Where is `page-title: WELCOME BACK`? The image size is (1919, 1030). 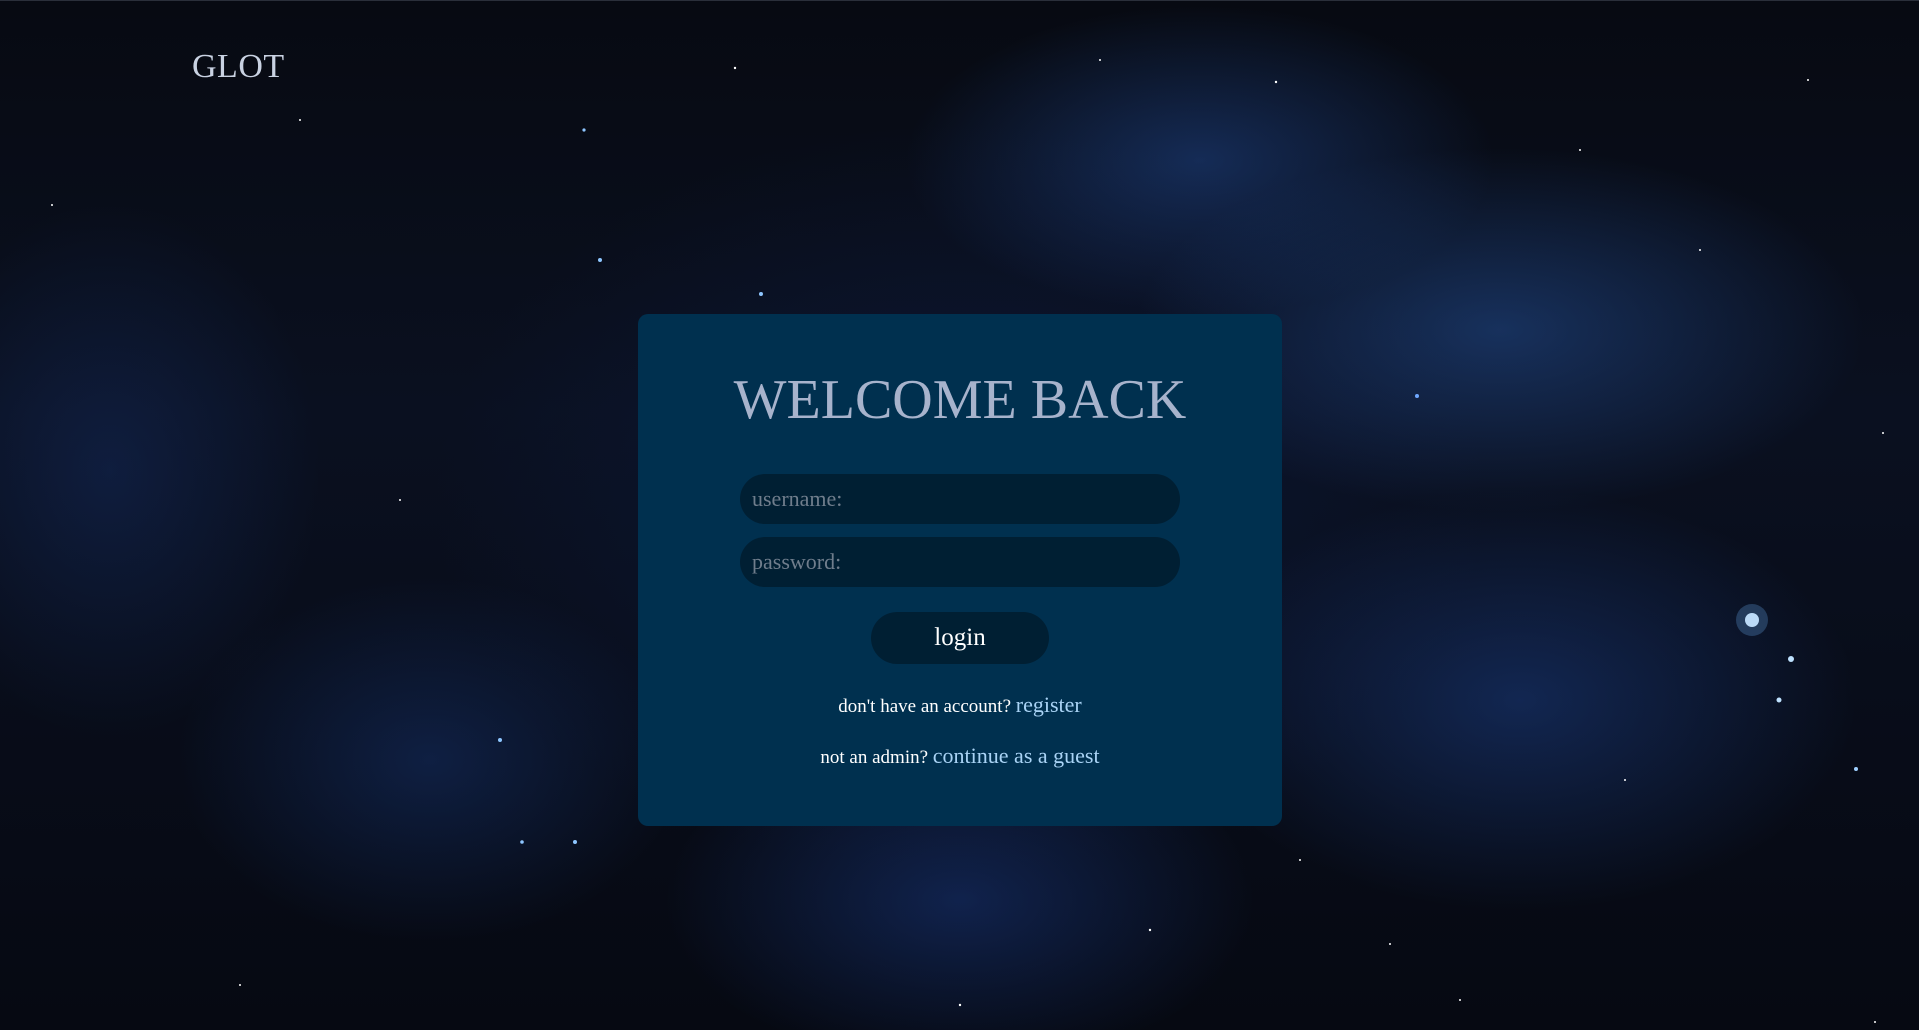 page-title: WELCOME BACK is located at coordinates (960, 400).